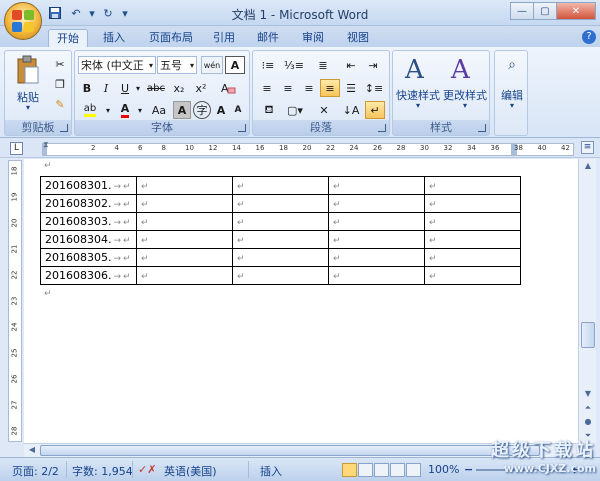 This screenshot has width=600, height=481. What do you see at coordinates (381, 470) in the screenshot?
I see `web-layout-view-icon` at bounding box center [381, 470].